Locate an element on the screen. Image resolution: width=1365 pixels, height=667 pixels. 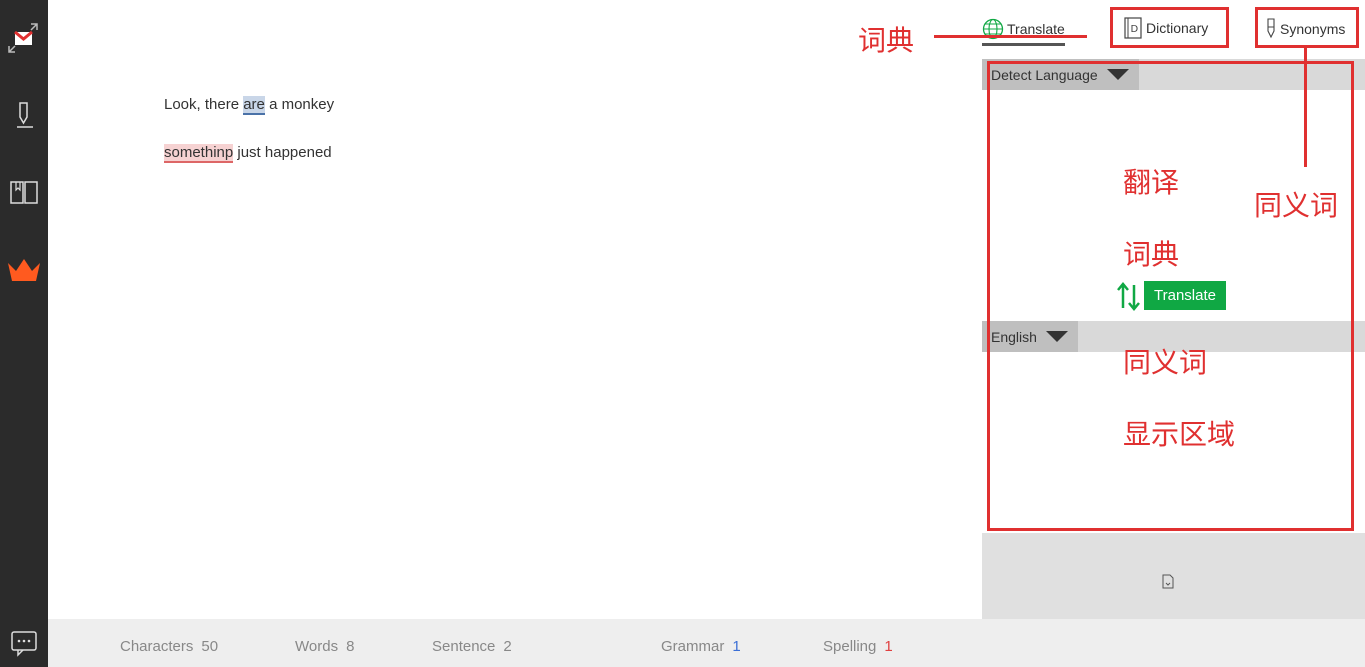
stat-value: 50 is located at coordinates (210, 646).